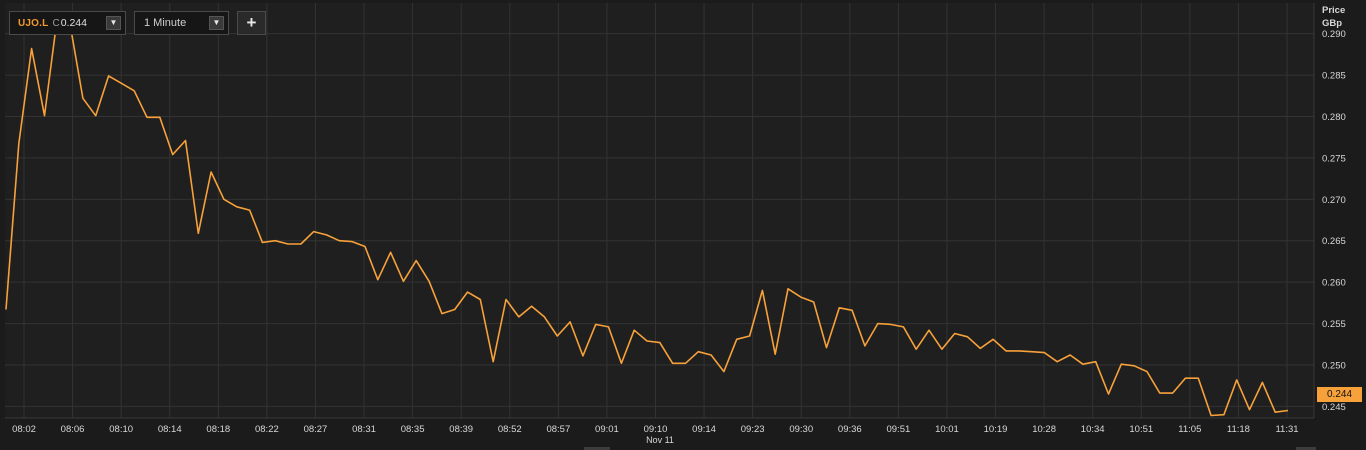 Image resolution: width=1366 pixels, height=450 pixels. What do you see at coordinates (267, 429) in the screenshot?
I see `x-tick-label: 08:22` at bounding box center [267, 429].